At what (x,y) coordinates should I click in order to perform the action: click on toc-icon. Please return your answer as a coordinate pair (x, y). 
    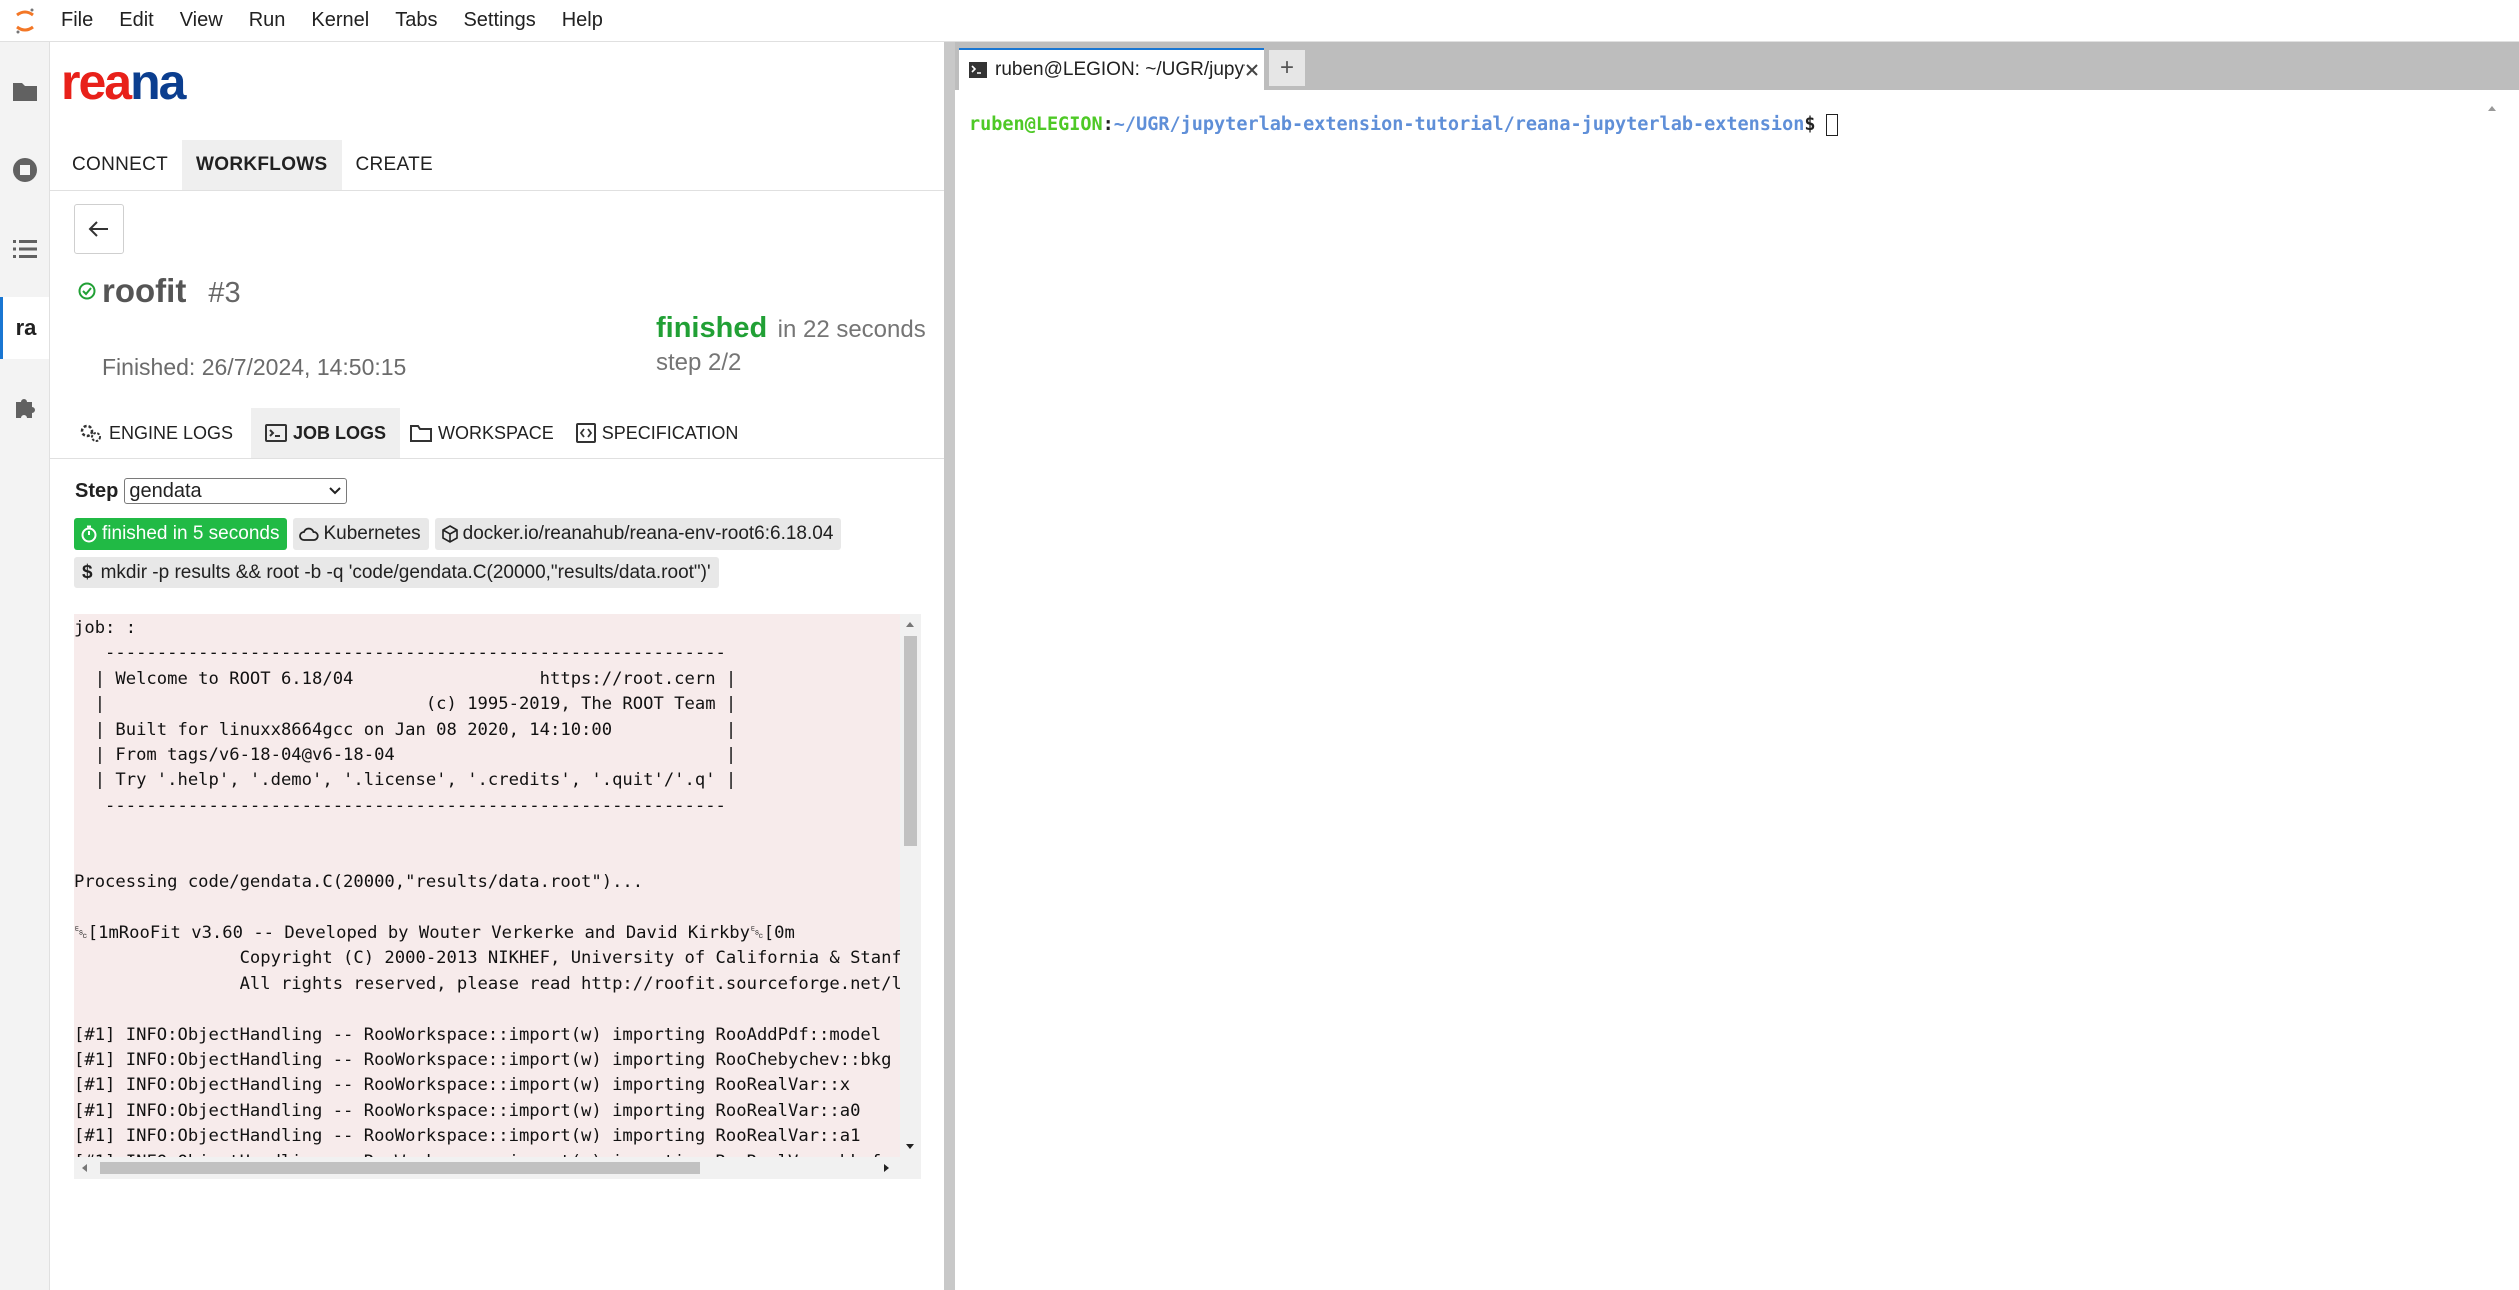
    Looking at the image, I should click on (24, 249).